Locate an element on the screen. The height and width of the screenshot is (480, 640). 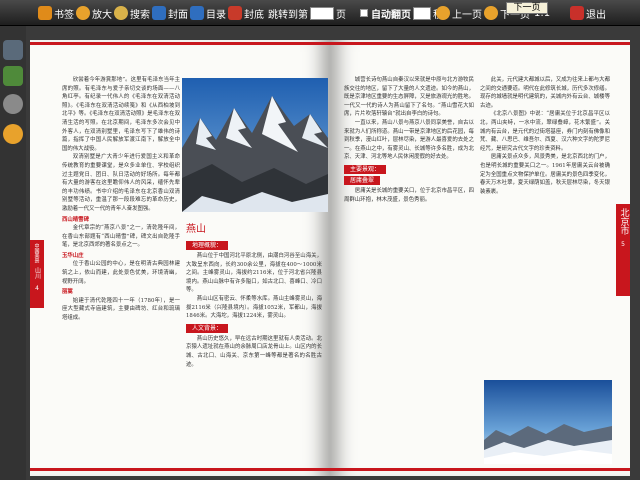
search-icon is located at coordinates (121, 13).